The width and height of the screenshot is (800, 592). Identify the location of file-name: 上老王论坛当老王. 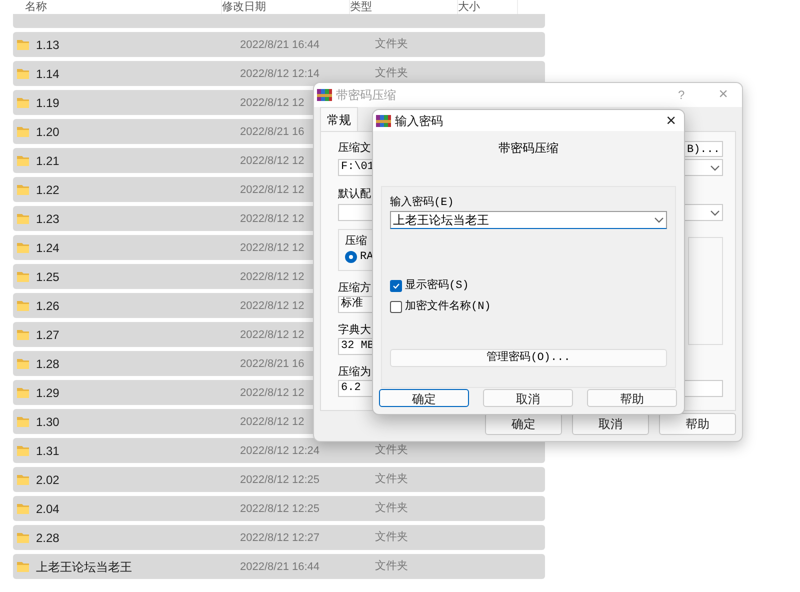
(84, 567).